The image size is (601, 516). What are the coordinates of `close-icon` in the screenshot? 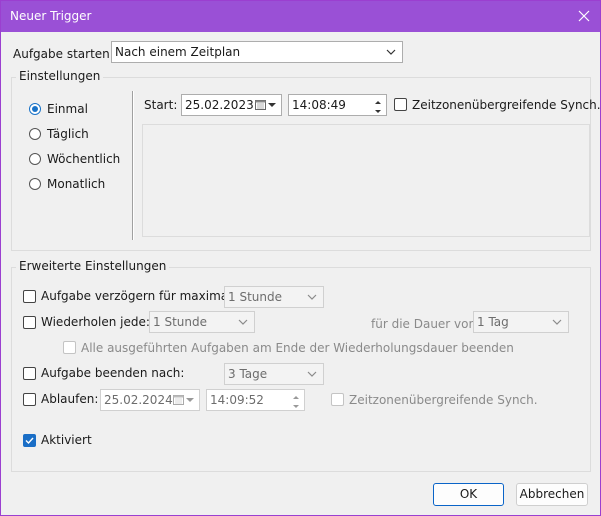 It's located at (584, 16).